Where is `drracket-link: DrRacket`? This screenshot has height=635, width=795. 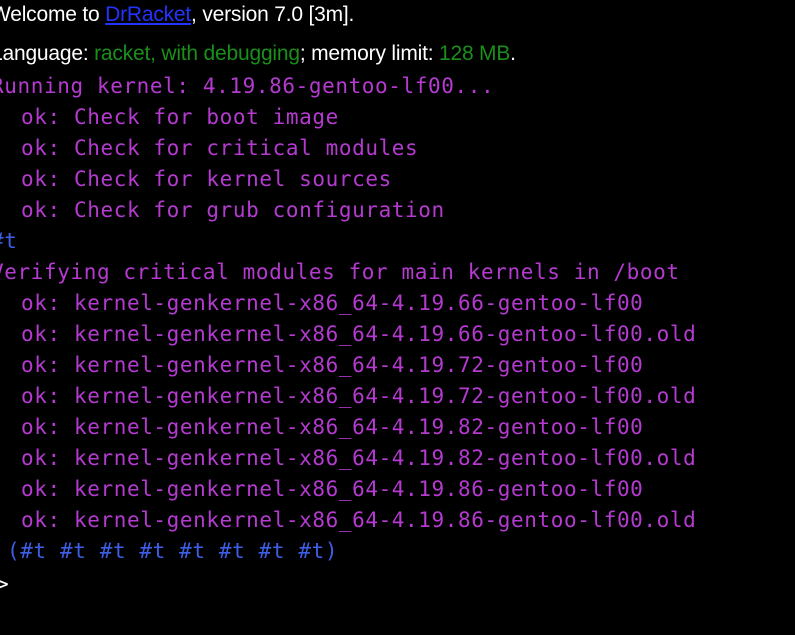
drracket-link: DrRacket is located at coordinates (148, 14).